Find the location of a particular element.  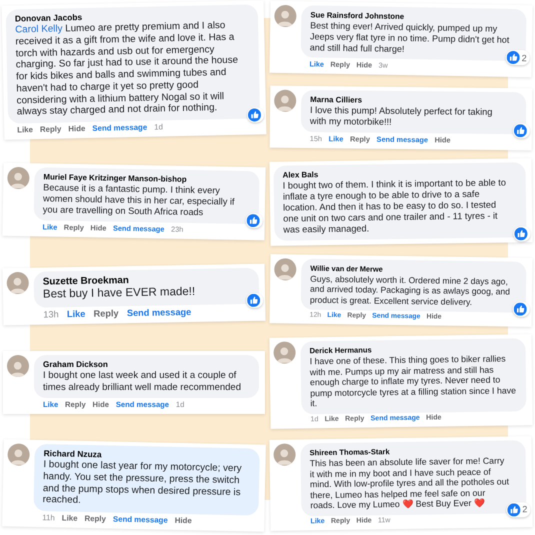

commenter-name: Richard Nzuza is located at coordinates (73, 454).